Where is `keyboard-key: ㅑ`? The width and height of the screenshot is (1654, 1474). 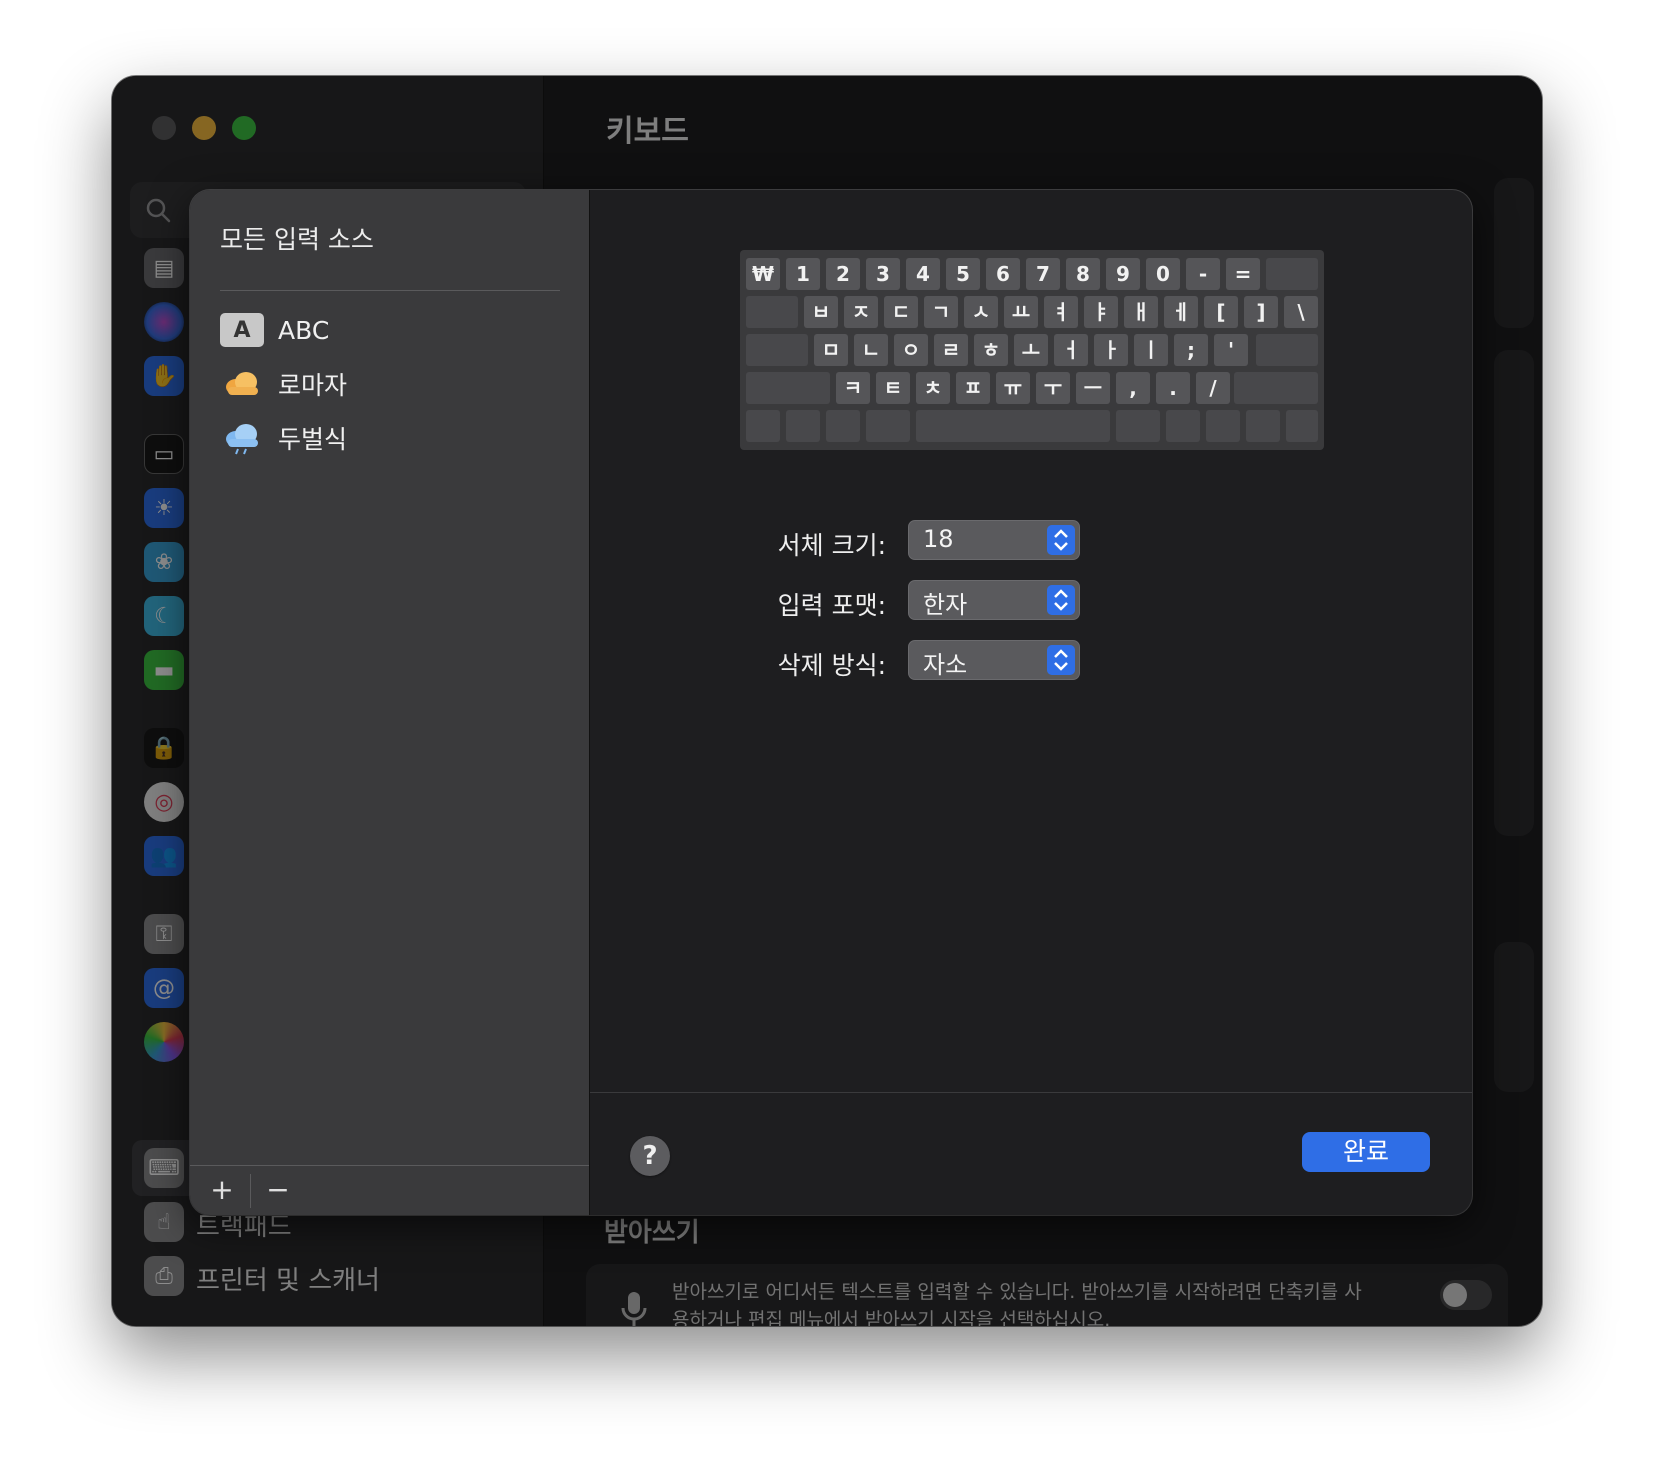
keyboard-key: ㅑ is located at coordinates (1101, 312).